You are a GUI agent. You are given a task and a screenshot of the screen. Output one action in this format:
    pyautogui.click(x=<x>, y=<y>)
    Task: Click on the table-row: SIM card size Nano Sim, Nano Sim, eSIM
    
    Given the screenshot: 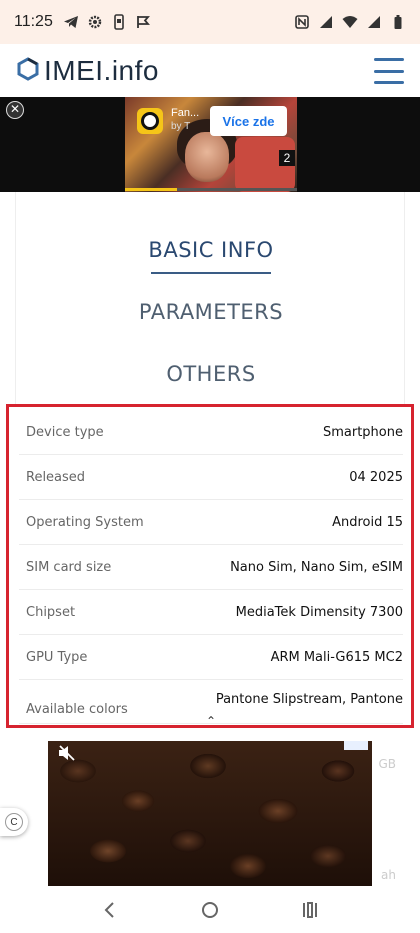 What is the action you would take?
    pyautogui.click(x=211, y=567)
    